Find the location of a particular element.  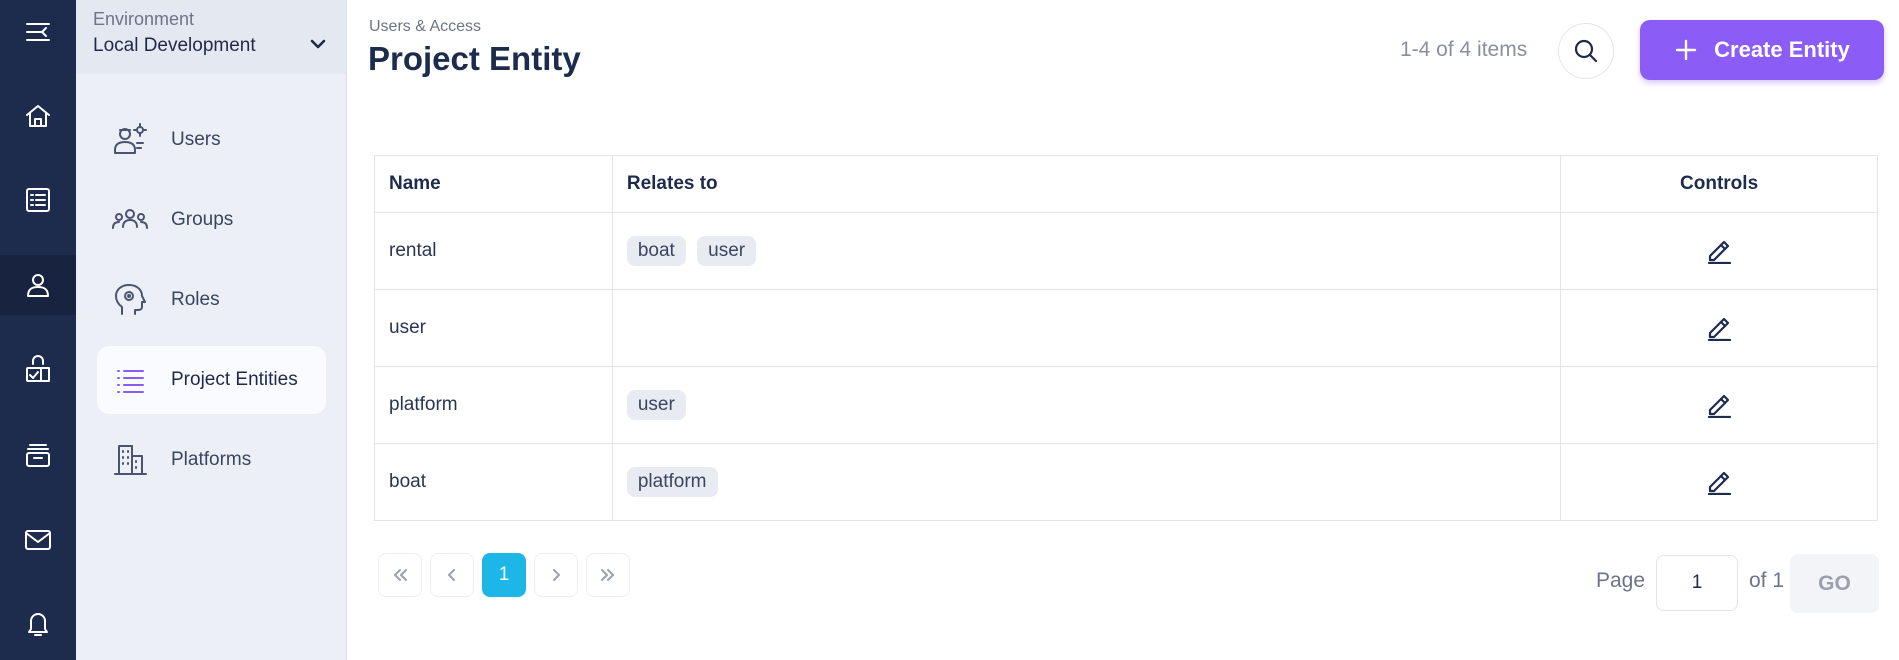

breadcrumb: Users & Access is located at coordinates (425, 26).